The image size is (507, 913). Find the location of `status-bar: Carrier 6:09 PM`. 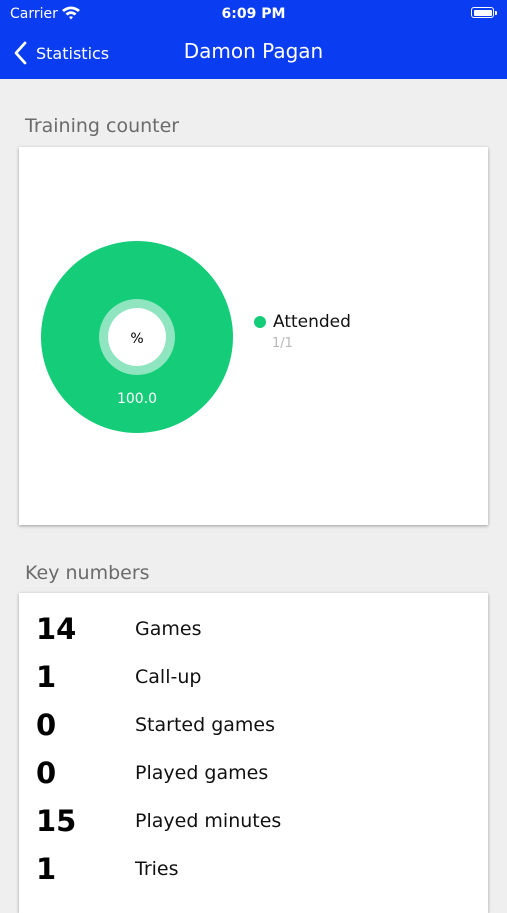

status-bar: Carrier 6:09 PM is located at coordinates (253, 14).